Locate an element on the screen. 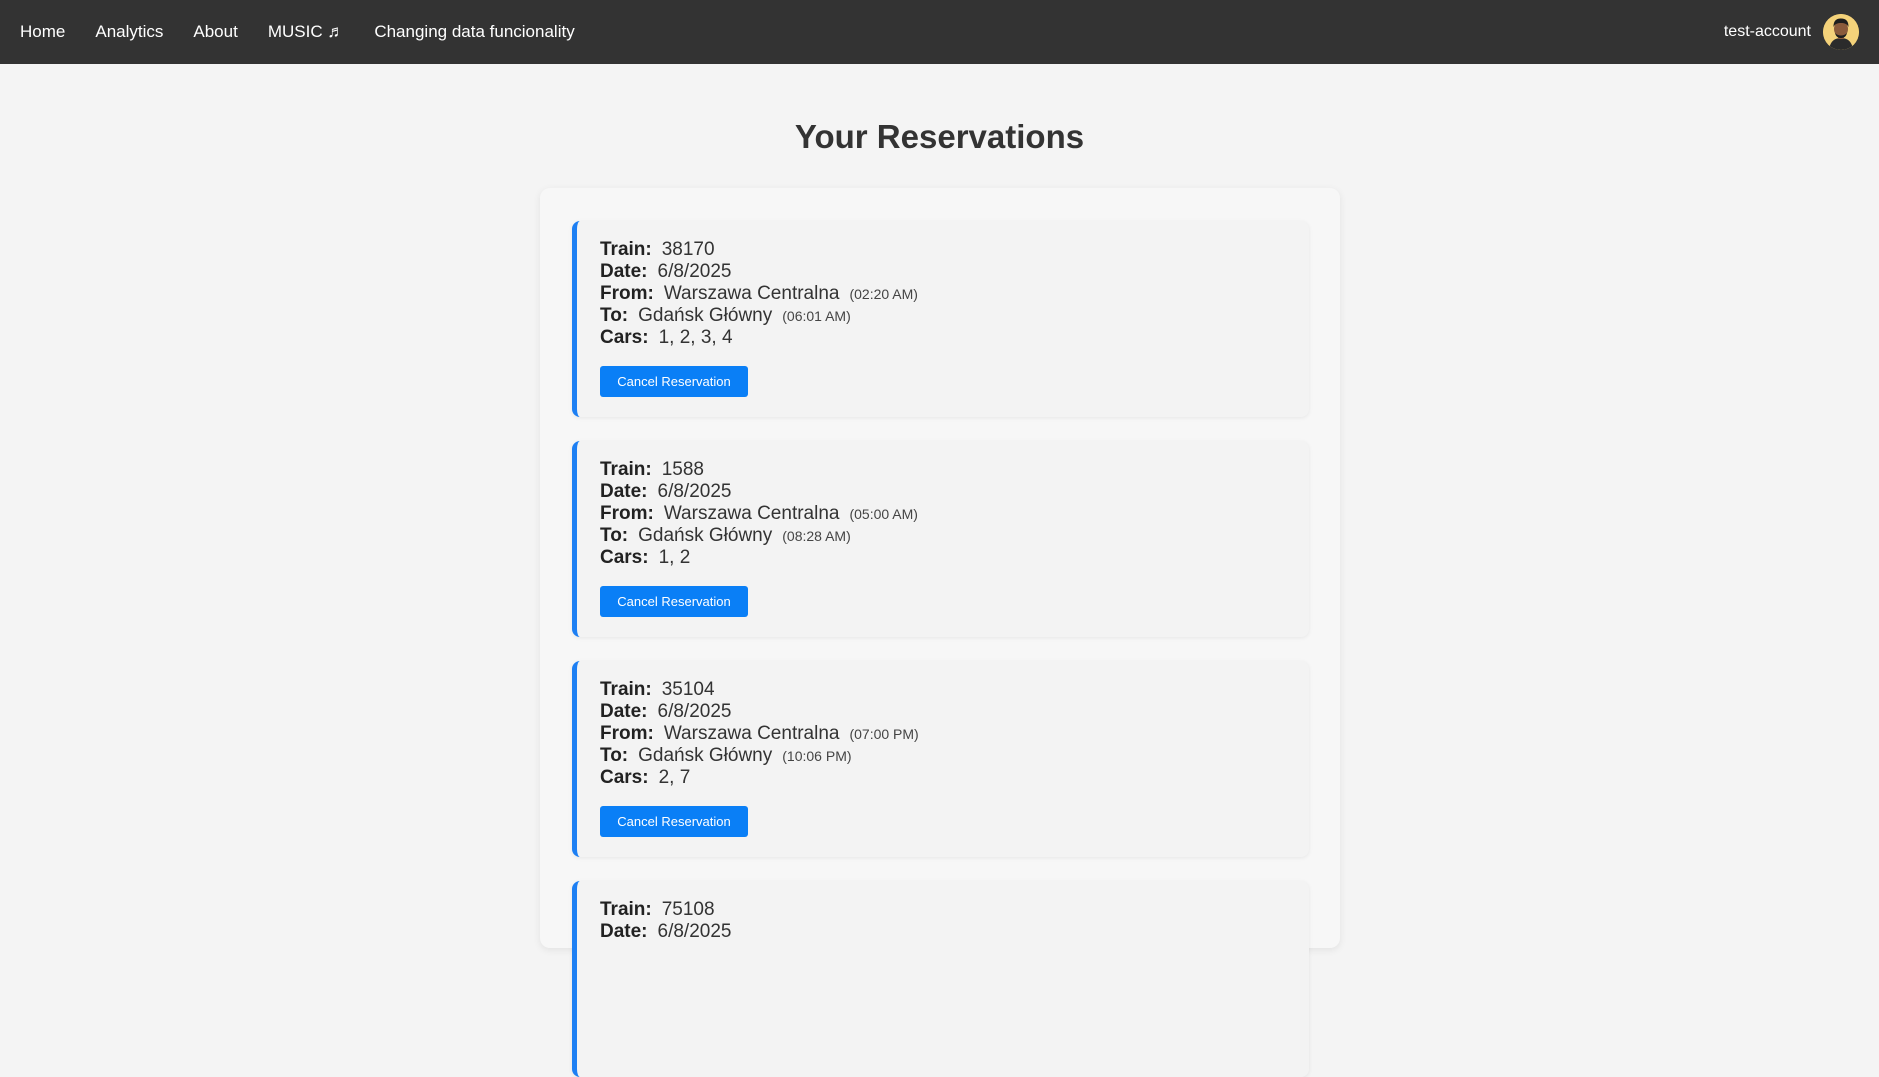 The width and height of the screenshot is (1879, 1077). nav-link-analytics: Analytics is located at coordinates (129, 32).